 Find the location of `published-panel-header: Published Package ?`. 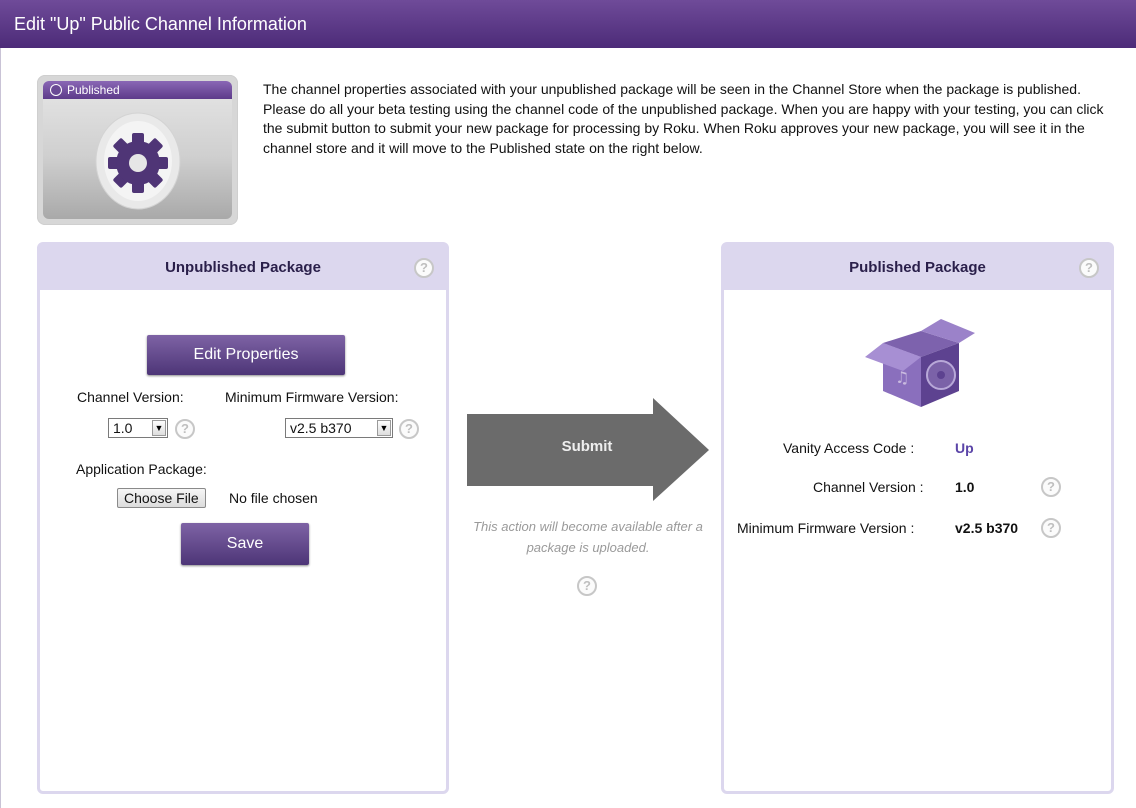

published-panel-header: Published Package ? is located at coordinates (917, 267).